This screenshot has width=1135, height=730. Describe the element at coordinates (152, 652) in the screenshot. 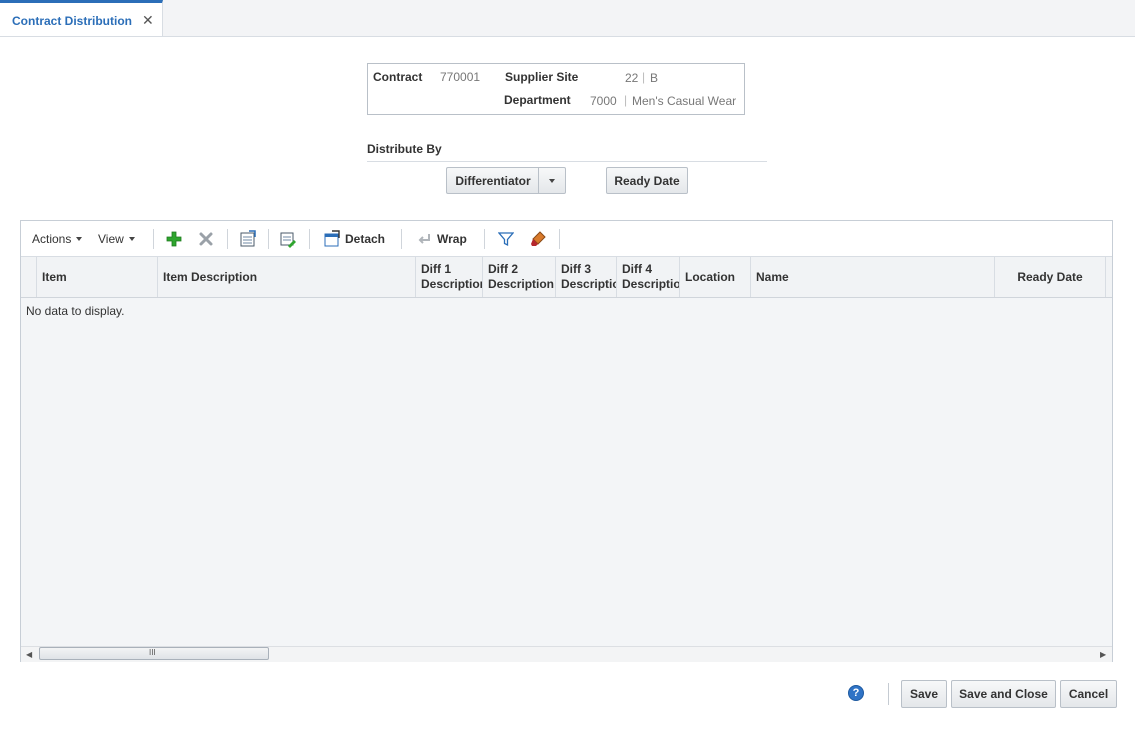

I see `scrollbar-grip: III` at that location.